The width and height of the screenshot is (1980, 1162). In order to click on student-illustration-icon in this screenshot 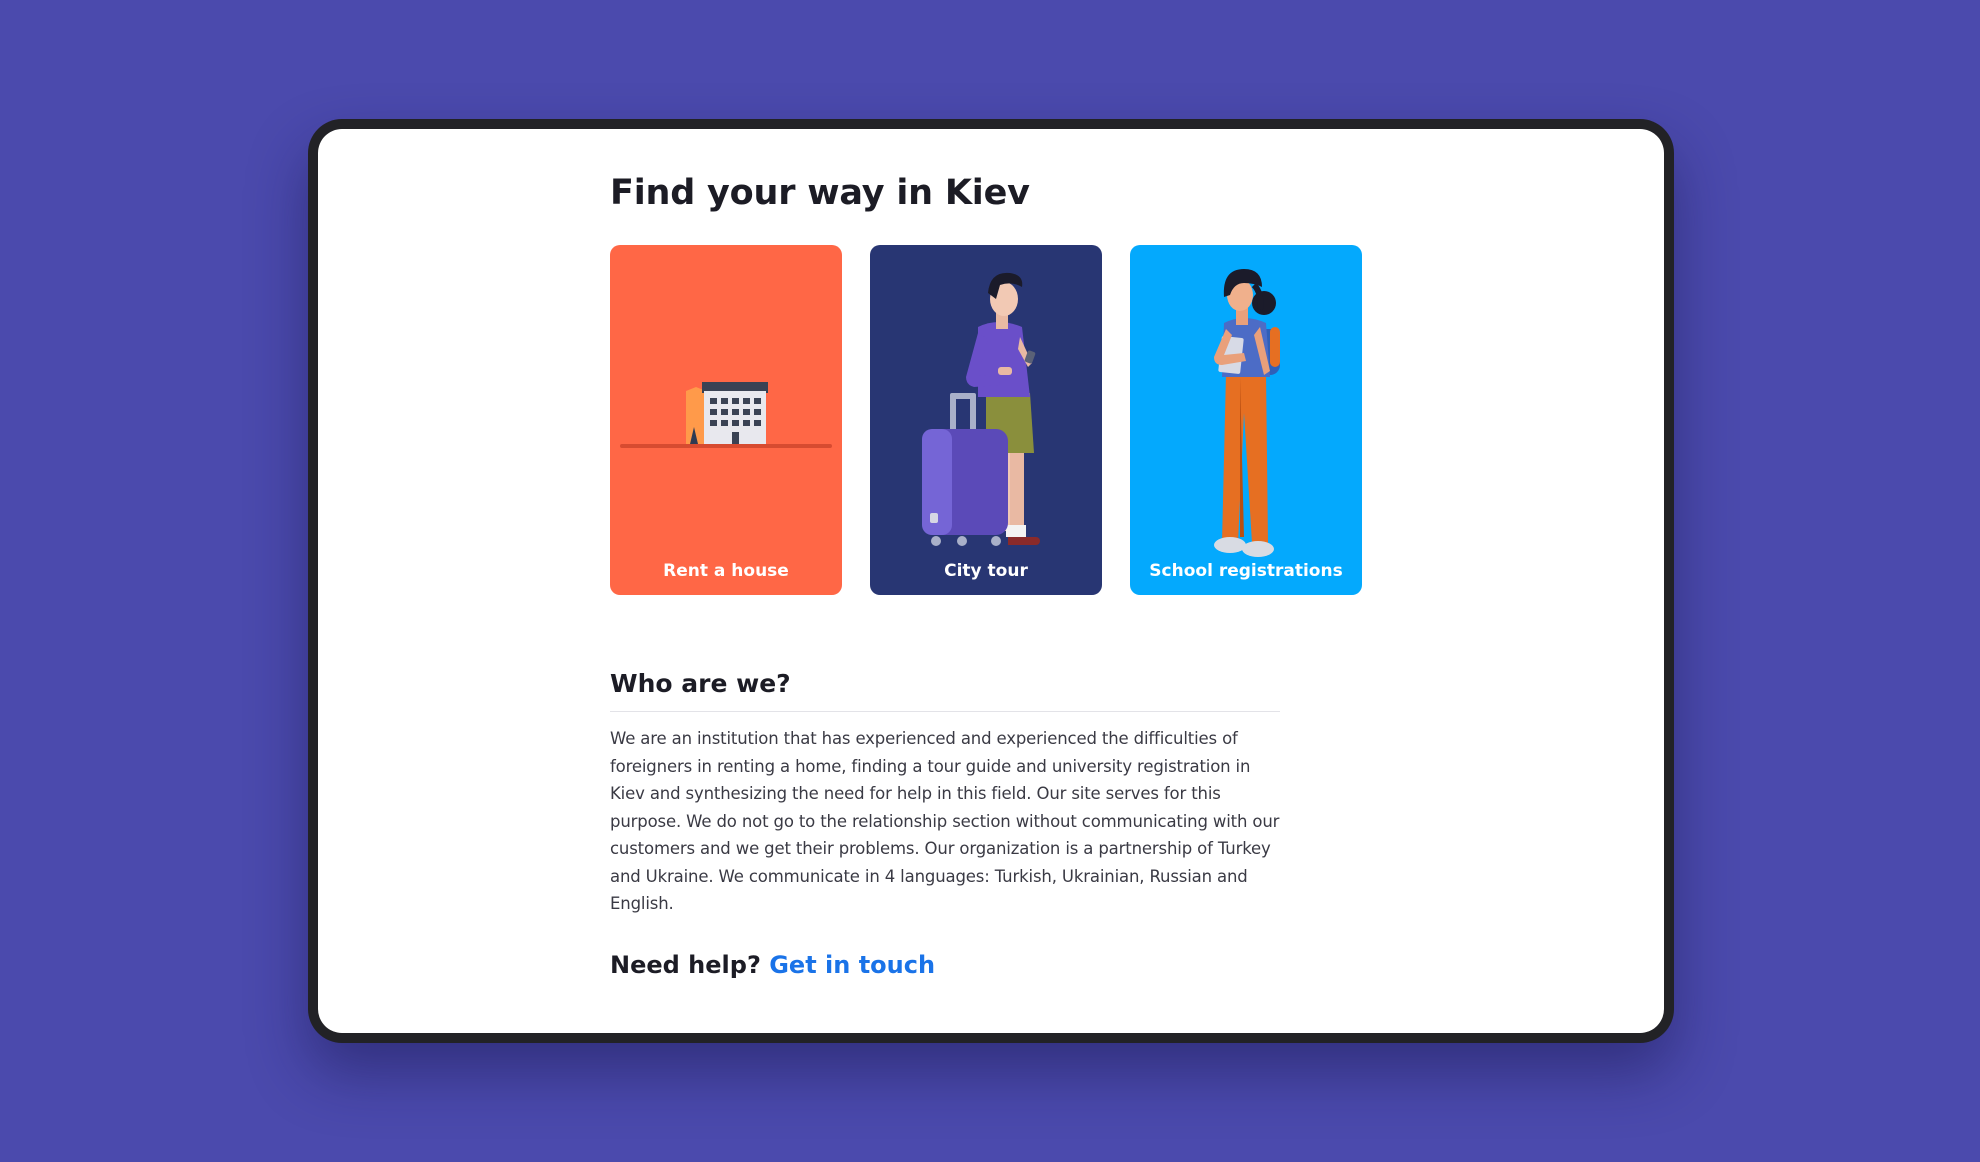, I will do `click(1246, 420)`.